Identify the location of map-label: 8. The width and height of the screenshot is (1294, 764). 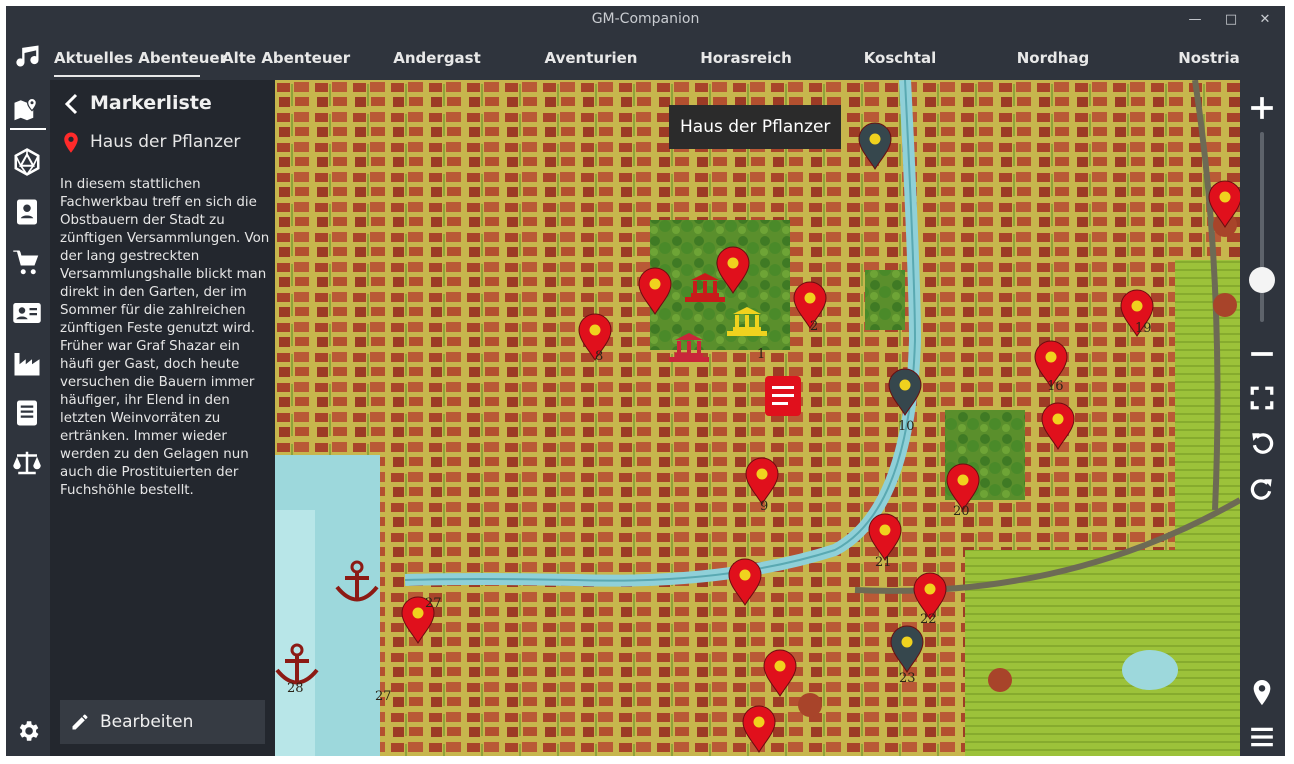
(599, 356).